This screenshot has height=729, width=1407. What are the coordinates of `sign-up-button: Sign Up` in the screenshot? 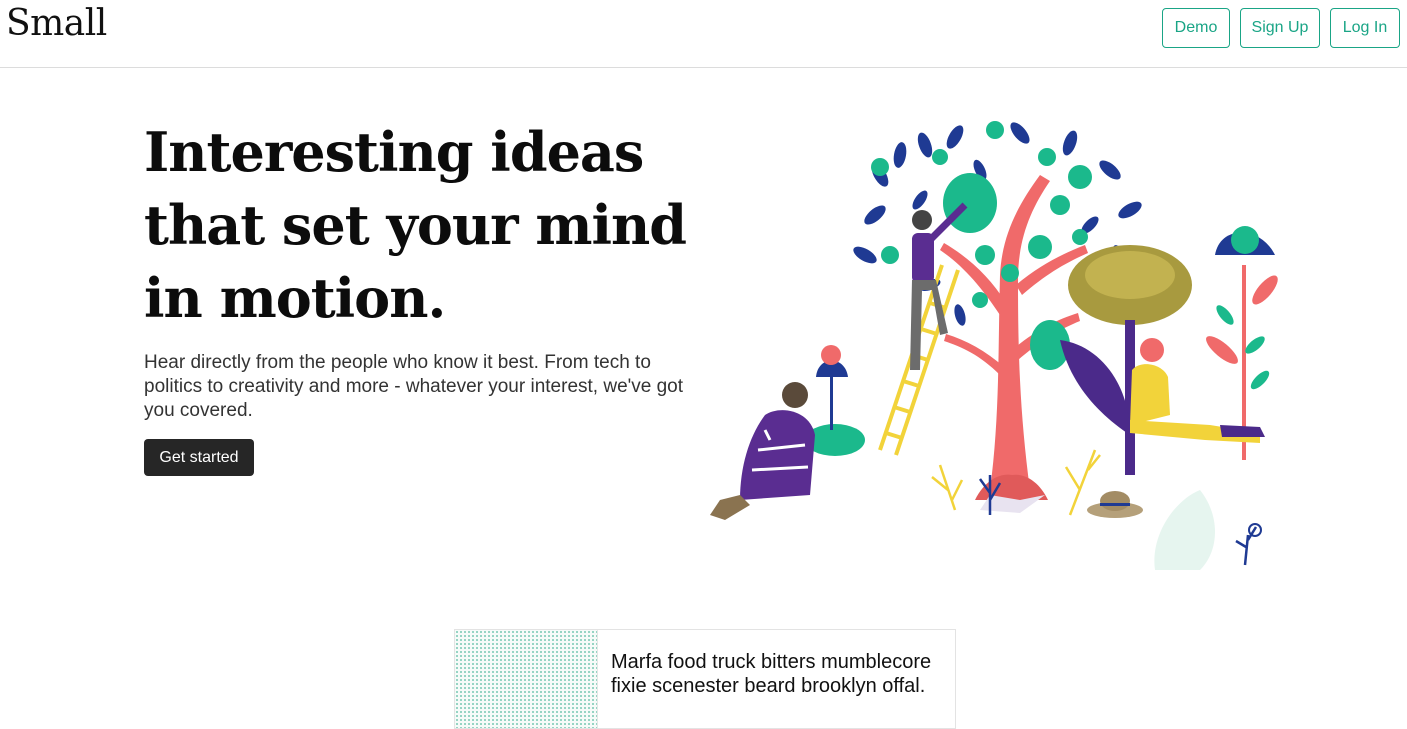 It's located at (1280, 28).